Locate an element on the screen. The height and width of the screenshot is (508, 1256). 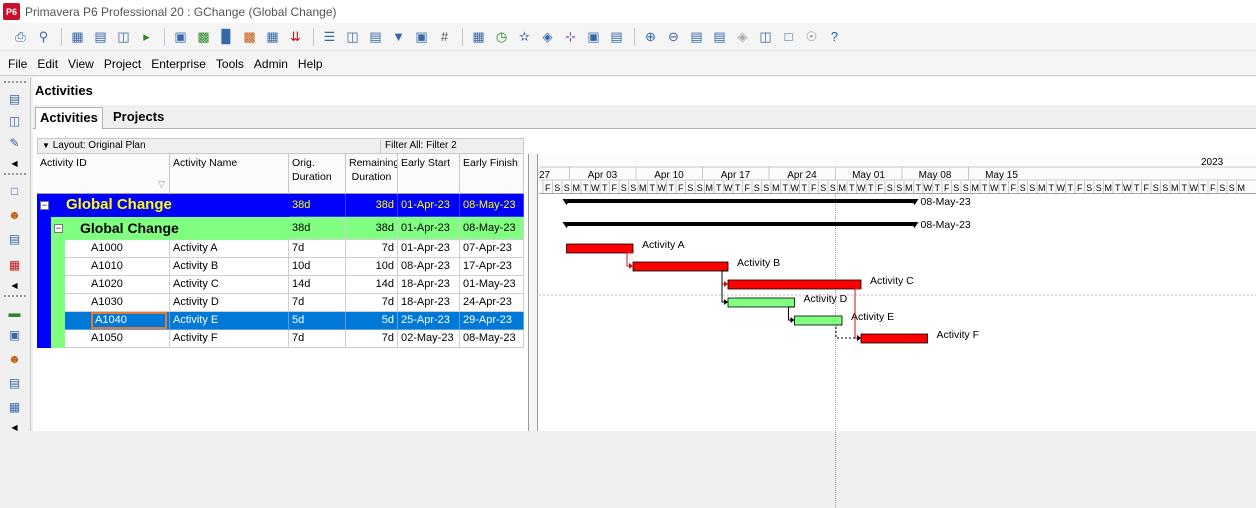
header-early-finish: Early Finish is located at coordinates (492, 174).